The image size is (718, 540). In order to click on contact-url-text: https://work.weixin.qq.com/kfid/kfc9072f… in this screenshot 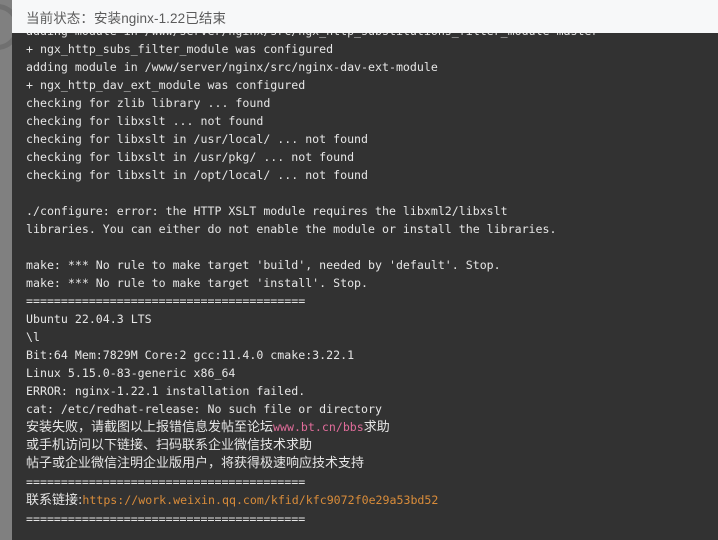, I will do `click(260, 500)`.